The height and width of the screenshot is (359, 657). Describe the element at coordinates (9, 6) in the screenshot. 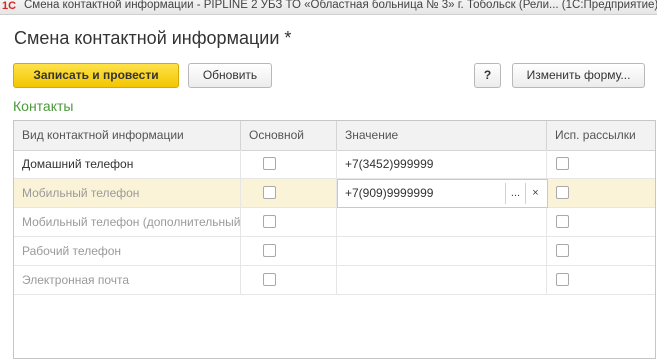

I see `app-logo-icon: 1С` at that location.